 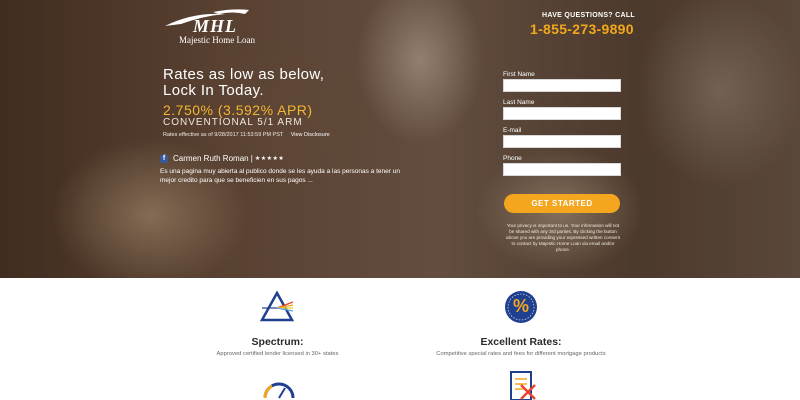 What do you see at coordinates (562, 203) in the screenshot?
I see `get-started-button: GET STARTED` at bounding box center [562, 203].